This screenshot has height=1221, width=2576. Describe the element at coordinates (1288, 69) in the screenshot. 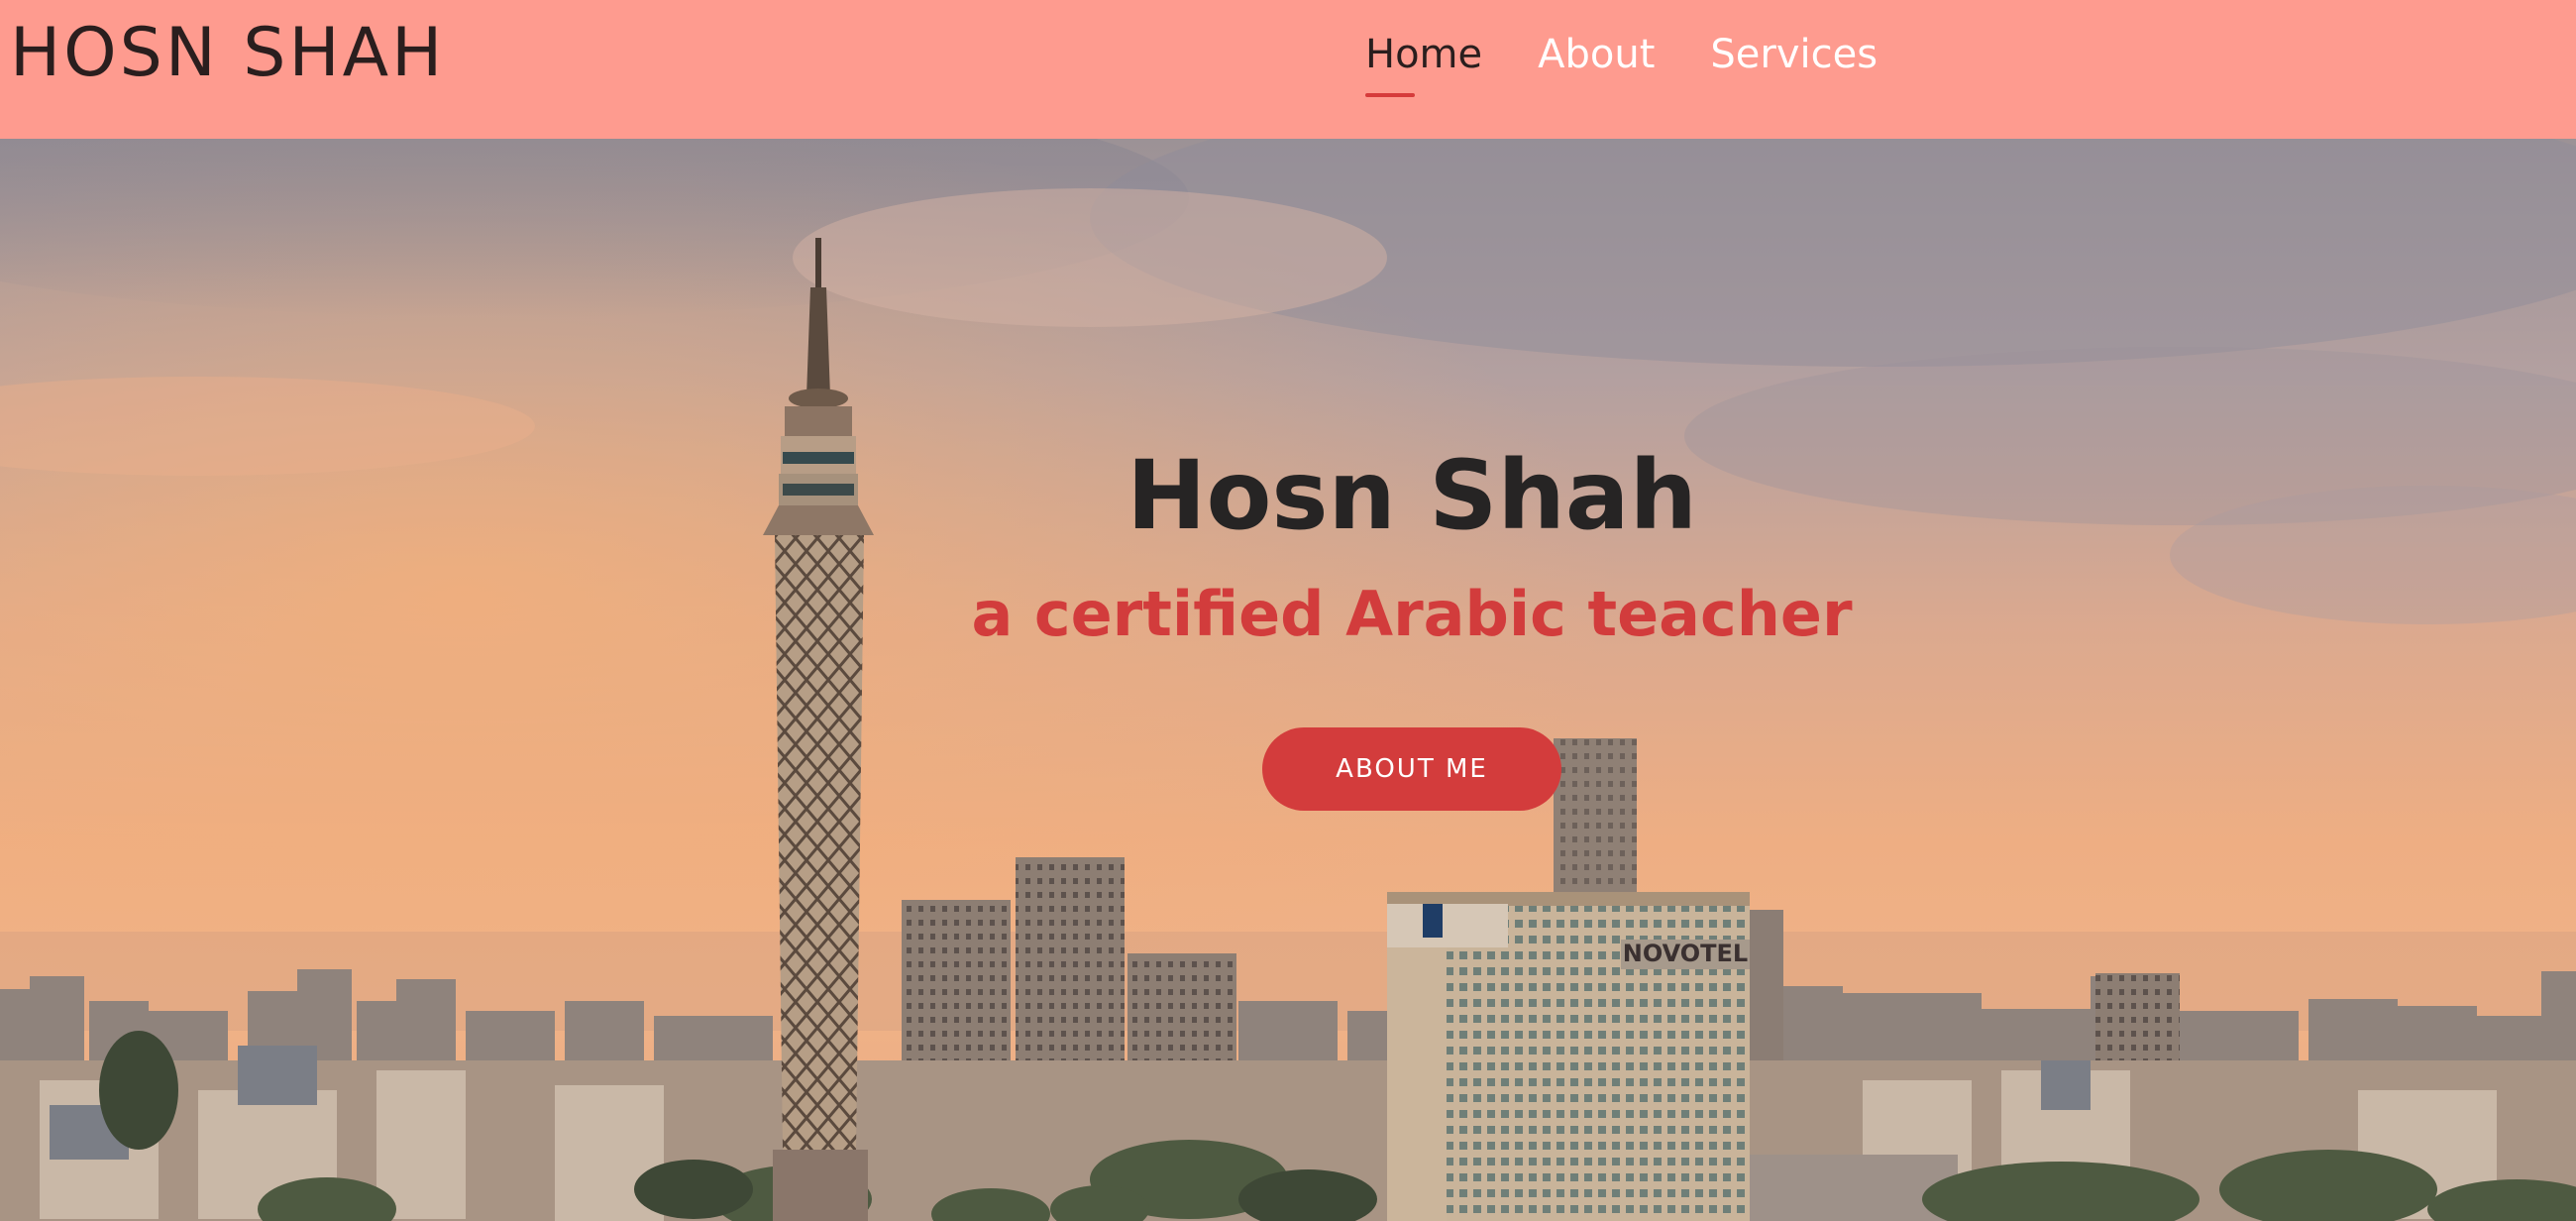

I see `site-header: HOSN SHAH Home About Services` at that location.